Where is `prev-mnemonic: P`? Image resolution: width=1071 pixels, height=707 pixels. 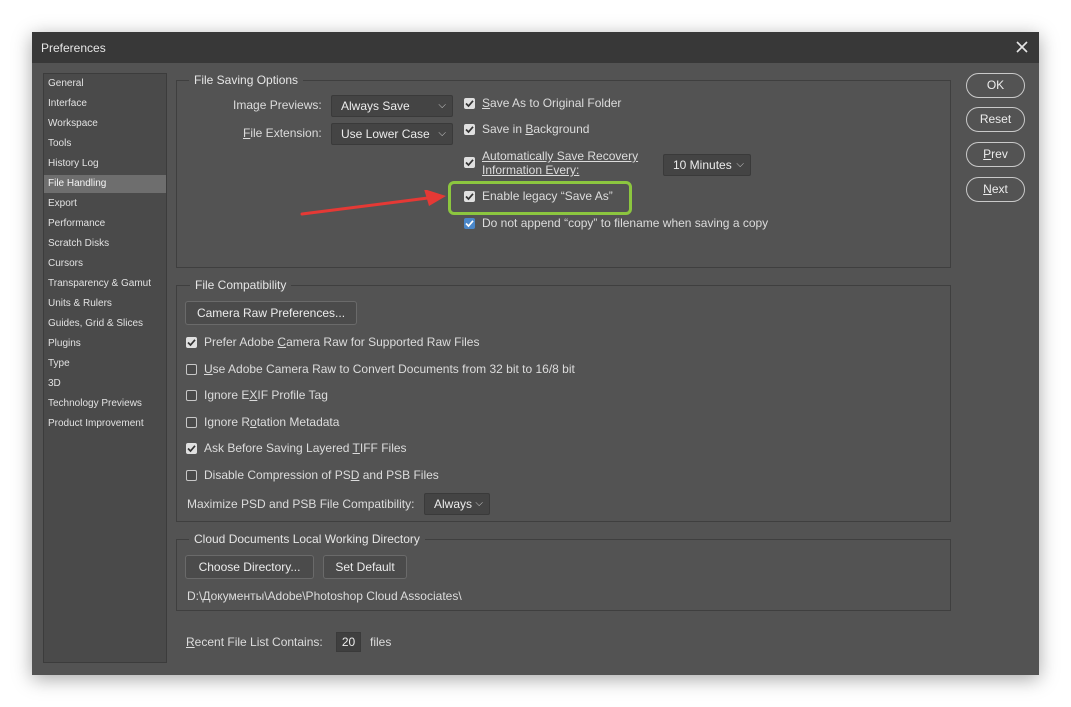
prev-mnemonic: P is located at coordinates (987, 154).